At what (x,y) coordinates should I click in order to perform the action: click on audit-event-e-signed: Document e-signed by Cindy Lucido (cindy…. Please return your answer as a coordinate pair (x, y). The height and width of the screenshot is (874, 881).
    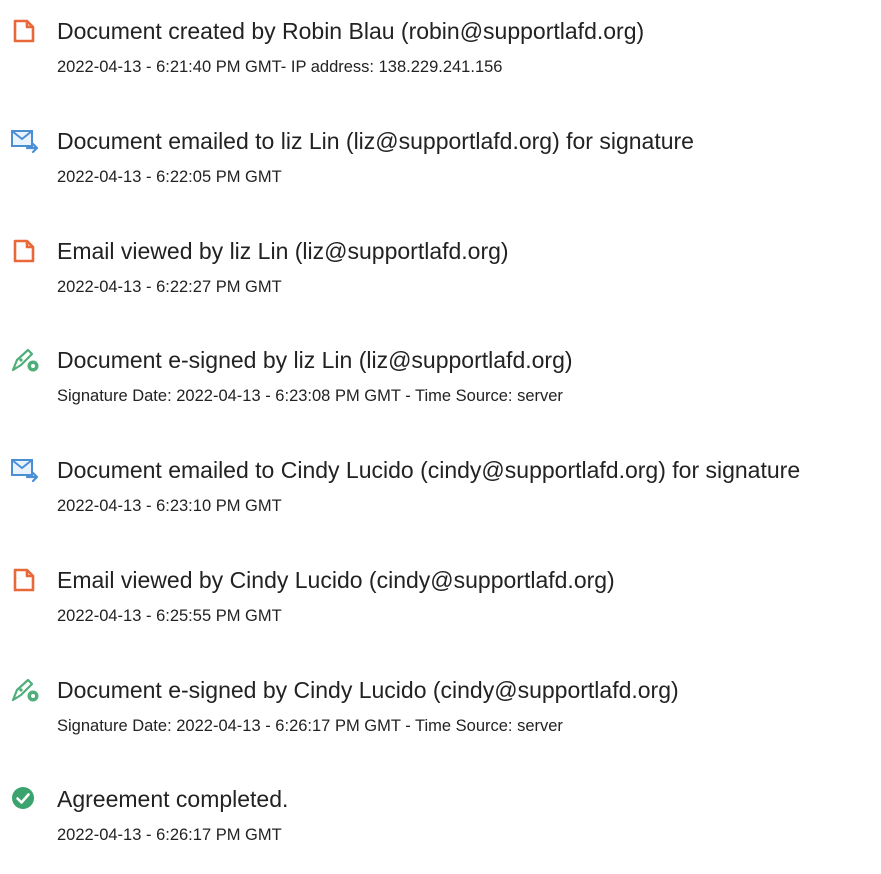
    Looking at the image, I should click on (440, 720).